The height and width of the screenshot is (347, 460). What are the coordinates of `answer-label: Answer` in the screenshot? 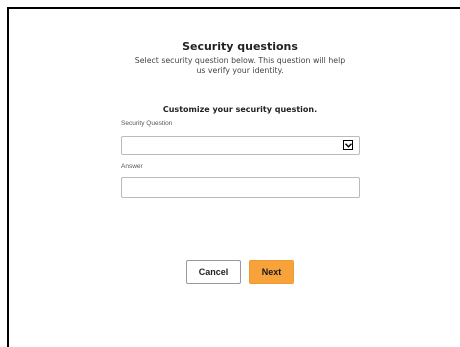 It's located at (132, 166).